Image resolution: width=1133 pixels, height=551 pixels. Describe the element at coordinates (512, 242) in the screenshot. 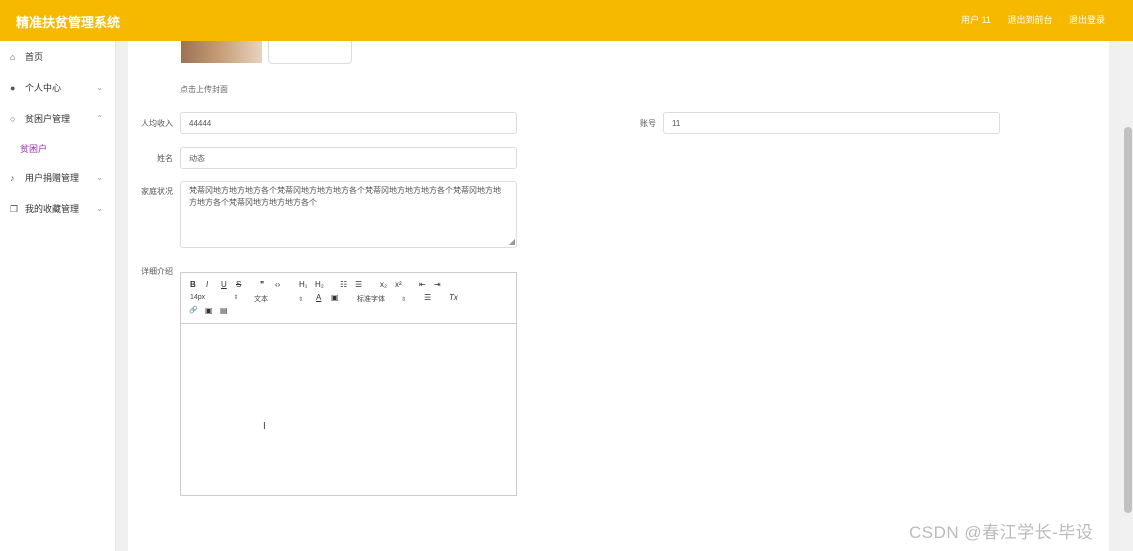

I see `resize-grip-icon: ◢` at that location.